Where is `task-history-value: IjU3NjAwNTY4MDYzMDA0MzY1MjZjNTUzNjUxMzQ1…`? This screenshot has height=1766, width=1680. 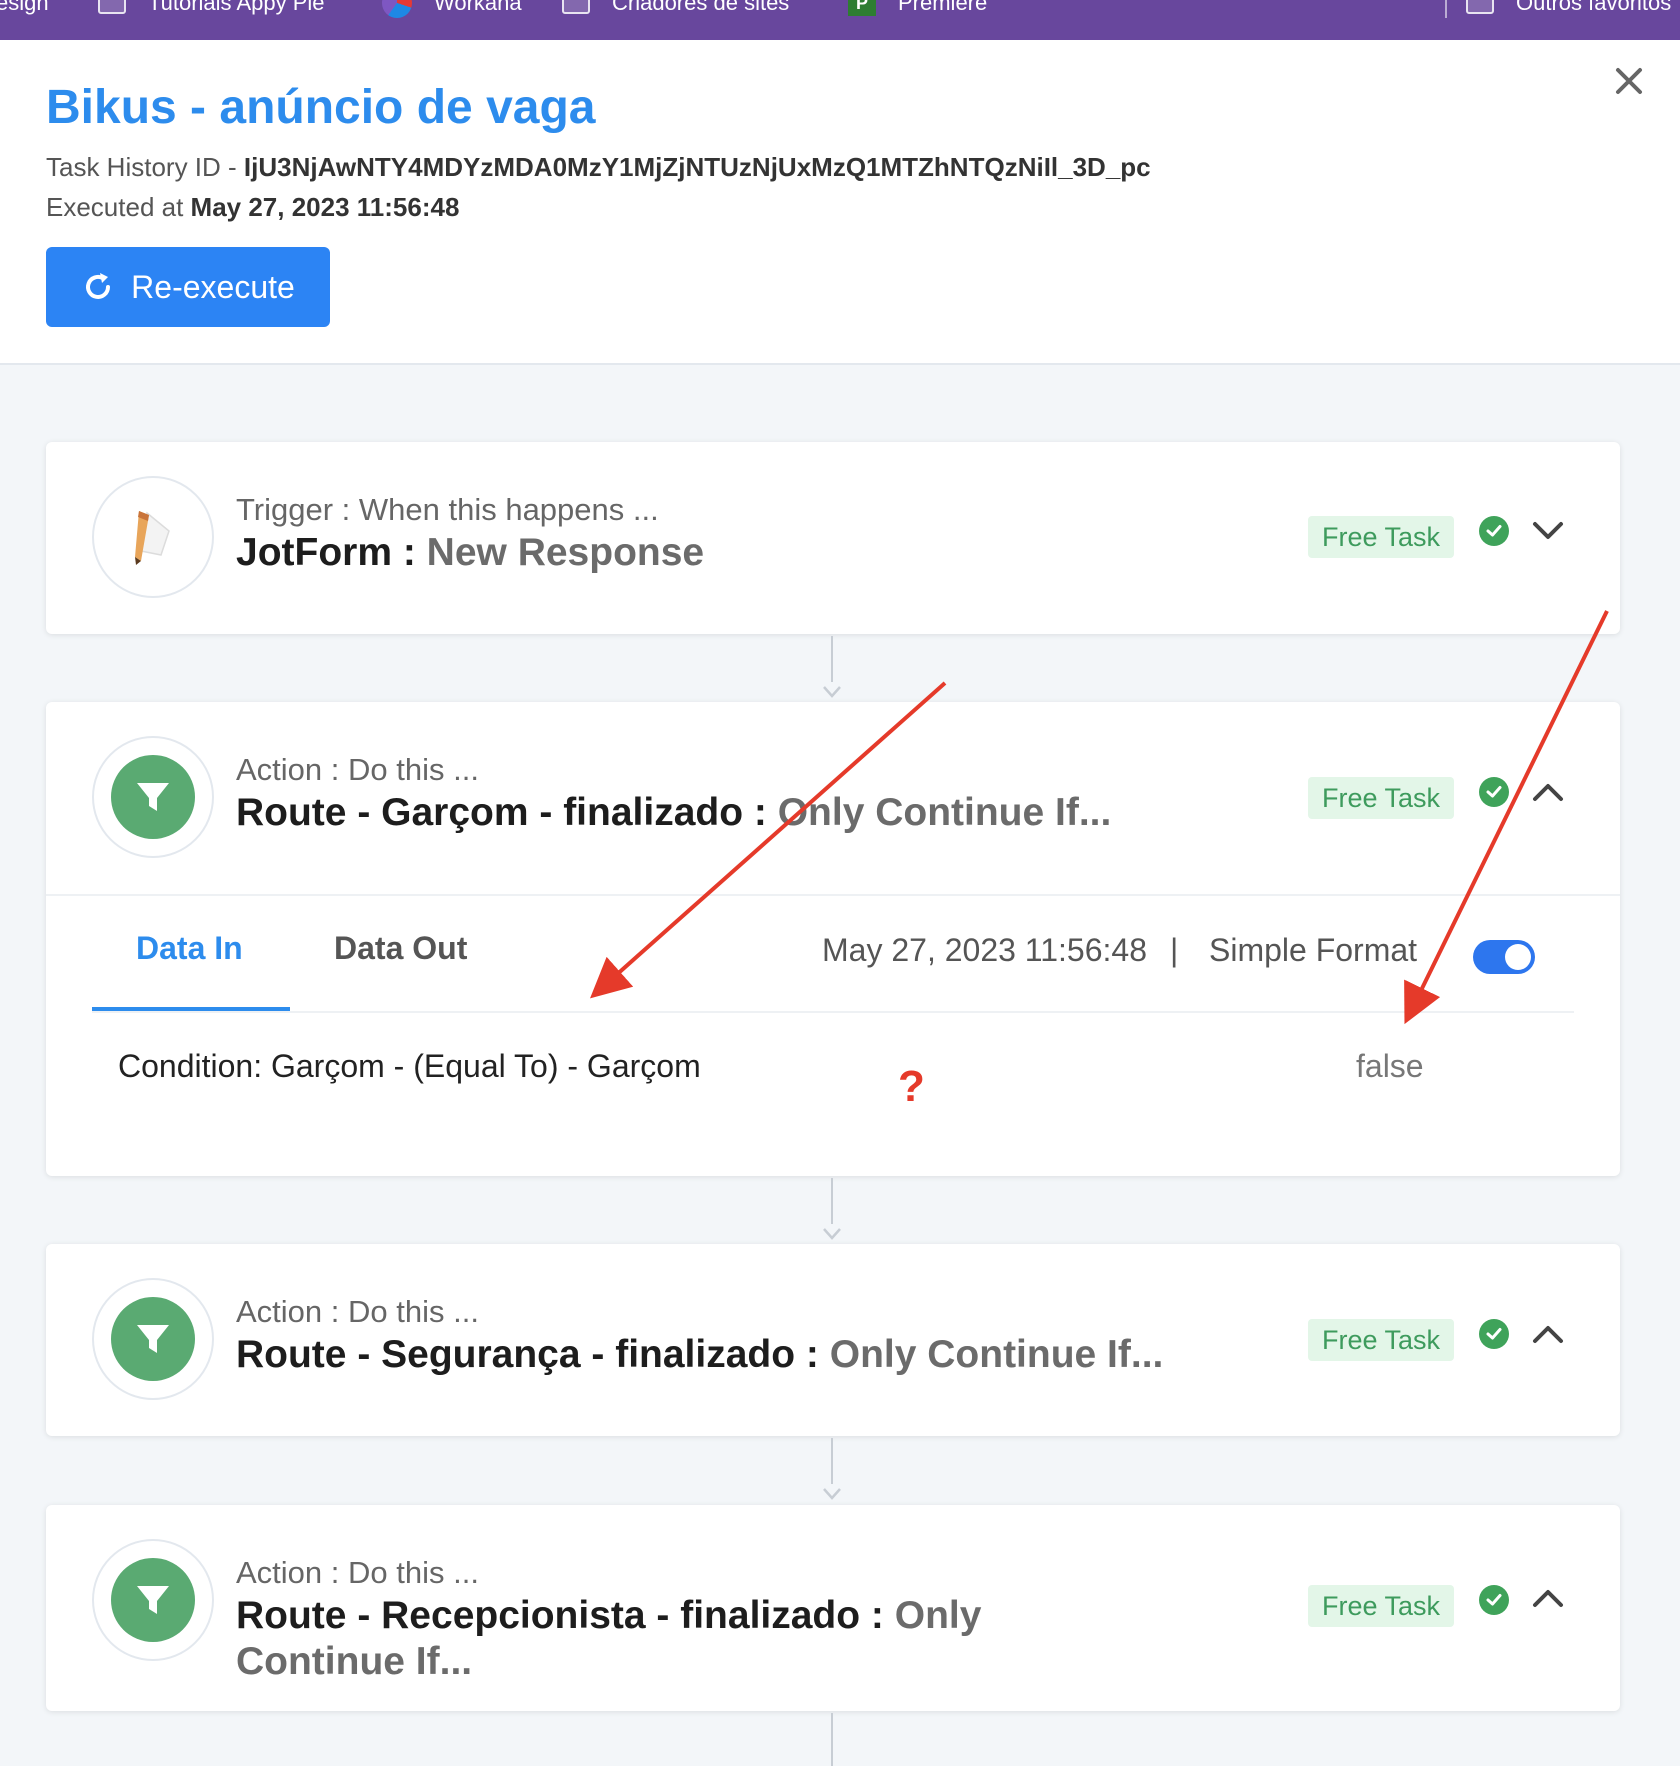
task-history-value: IjU3NjAwNTY4MDYzMDA0MzY1MjZjNTUzNjUxMzQ1… is located at coordinates (697, 167).